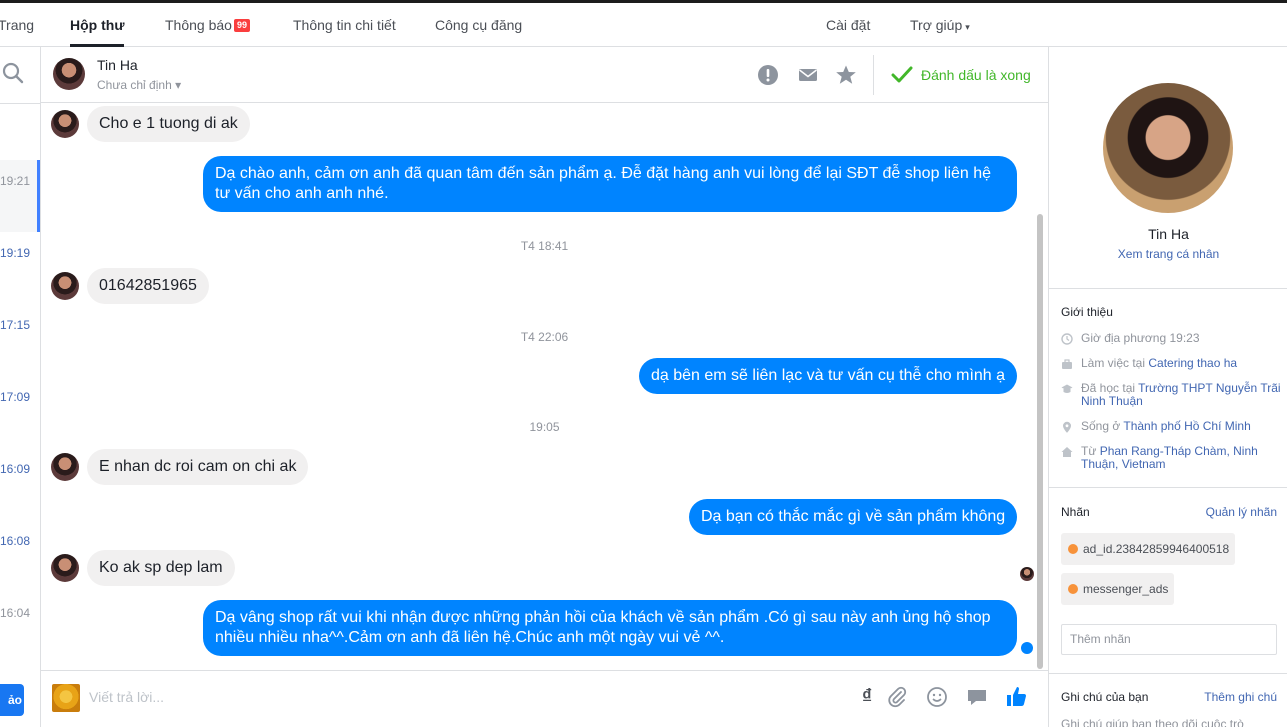 The width and height of the screenshot is (1287, 727). I want to click on tab-publishing-tools-label: Công cụ đăng, so click(479, 25).